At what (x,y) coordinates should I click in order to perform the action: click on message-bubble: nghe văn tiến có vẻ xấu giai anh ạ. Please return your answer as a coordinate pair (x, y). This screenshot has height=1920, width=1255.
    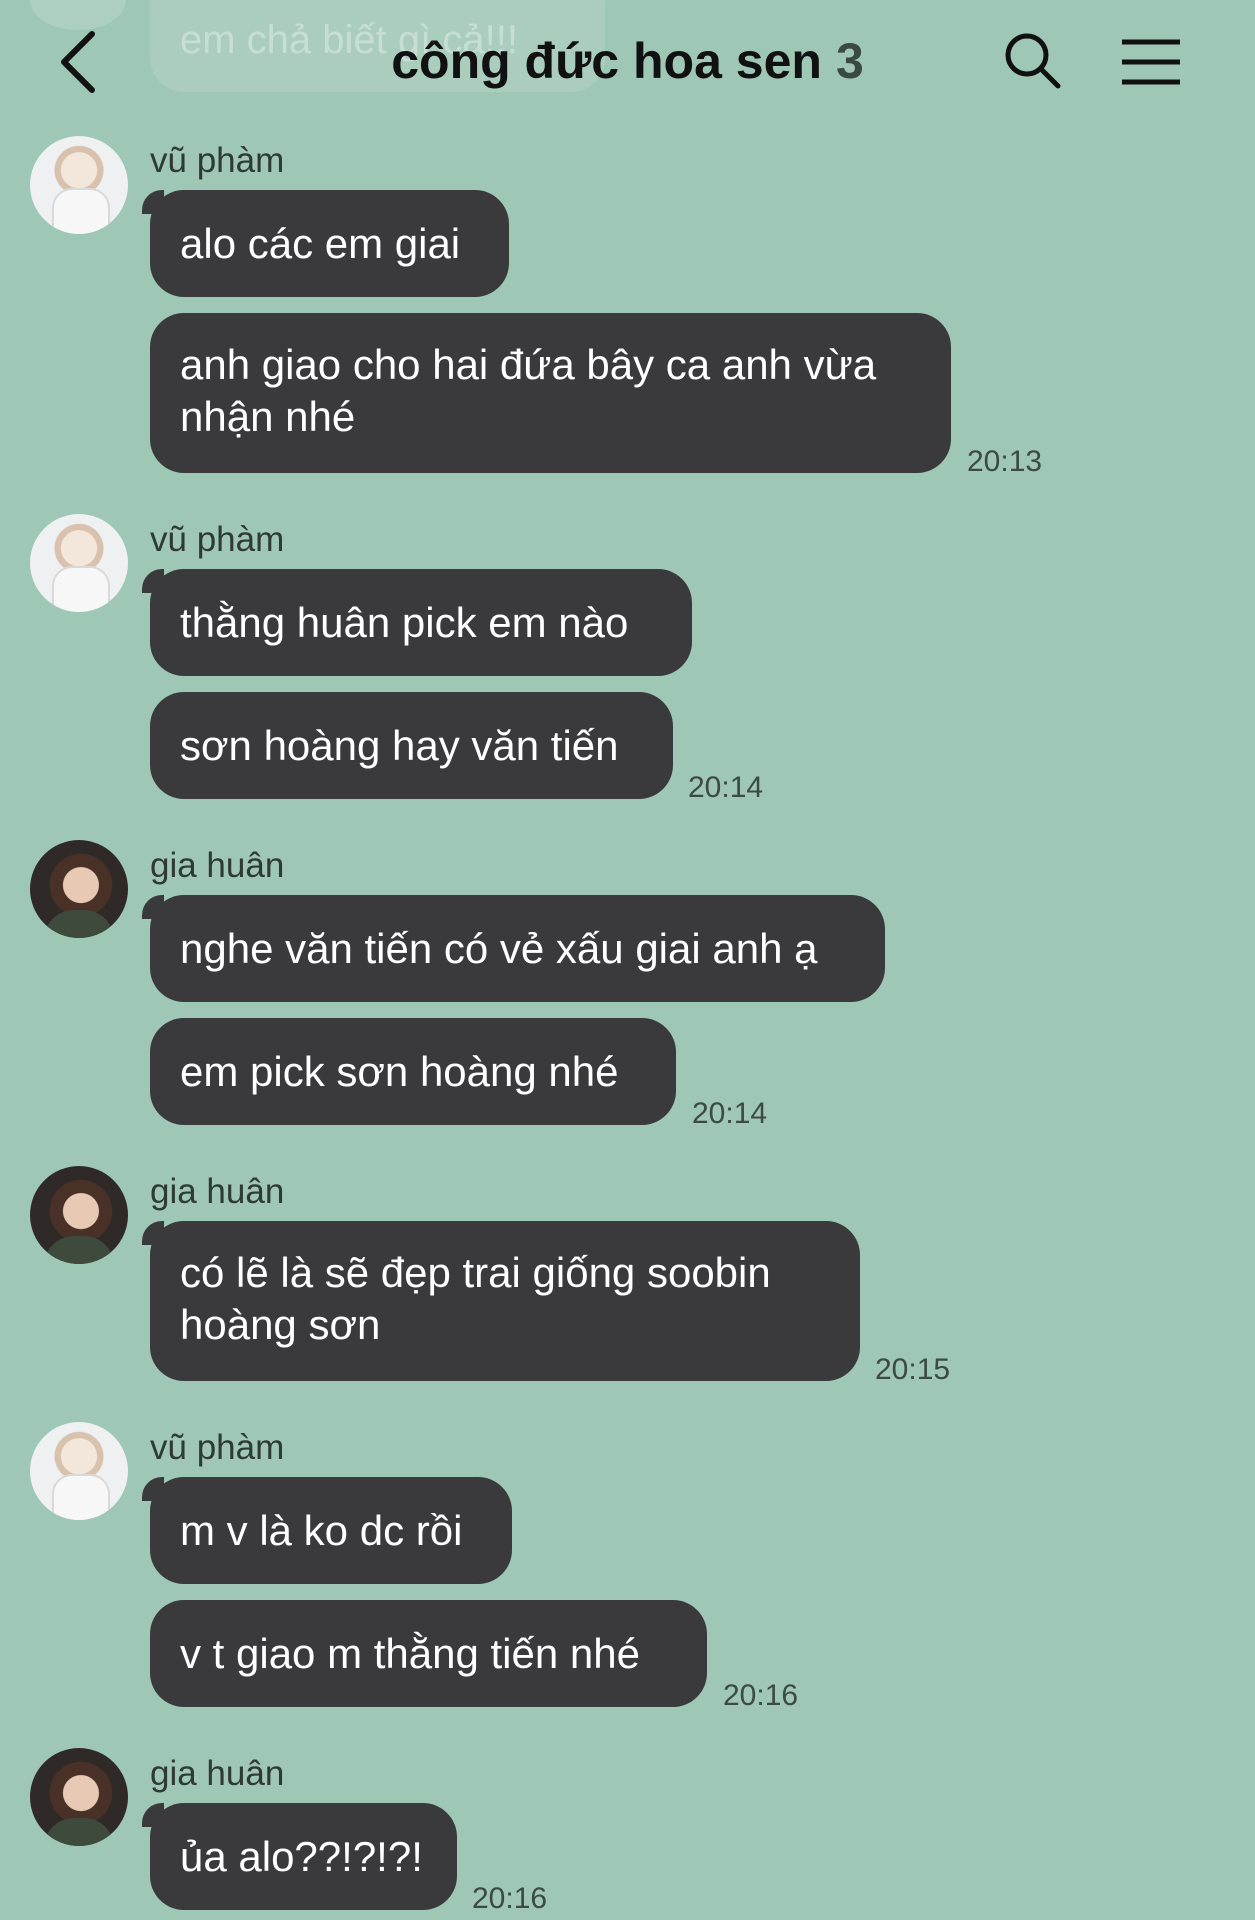
    Looking at the image, I should click on (517, 948).